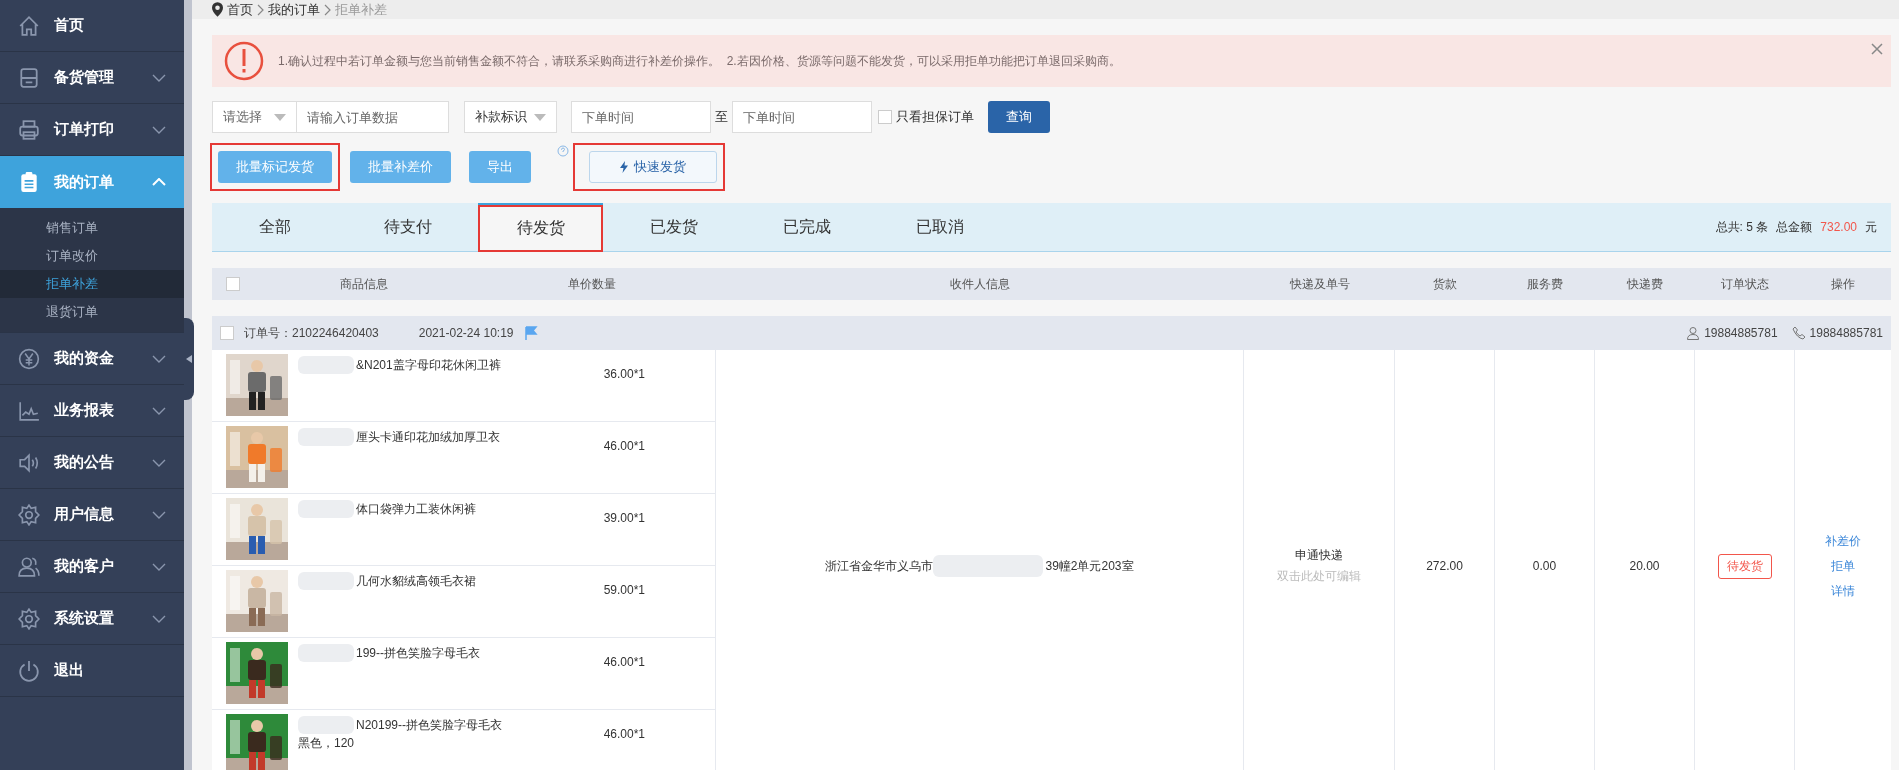  I want to click on edit-hint: 双击此处可编辑, so click(1319, 576).